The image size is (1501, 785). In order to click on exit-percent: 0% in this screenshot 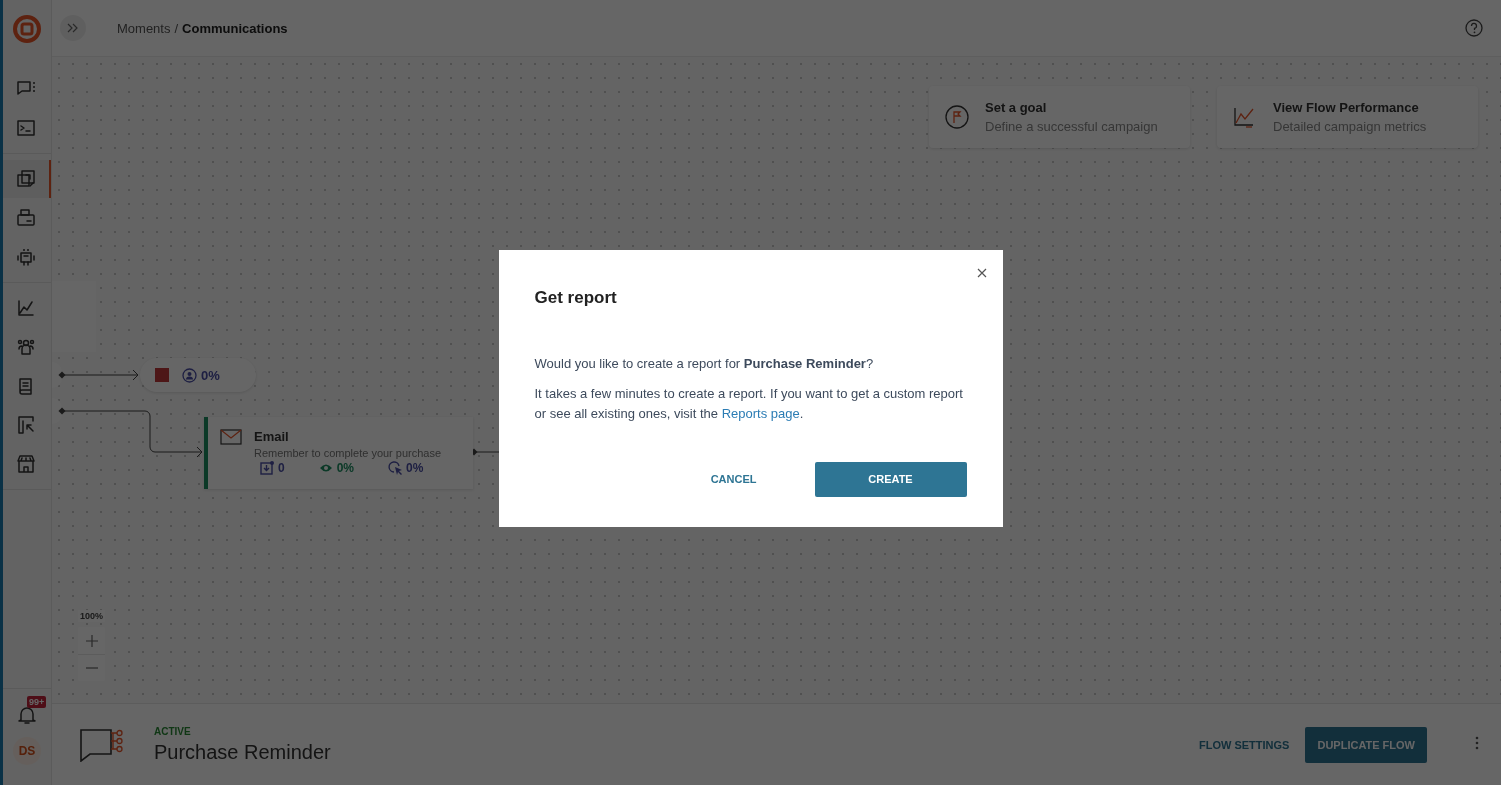, I will do `click(210, 375)`.